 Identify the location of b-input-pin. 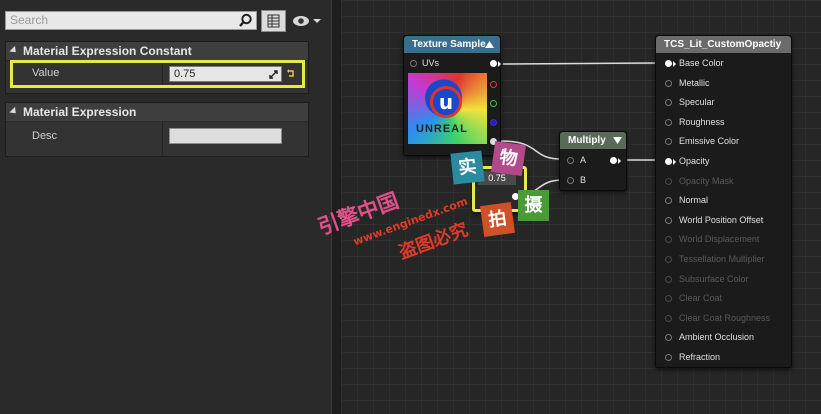
(570, 180).